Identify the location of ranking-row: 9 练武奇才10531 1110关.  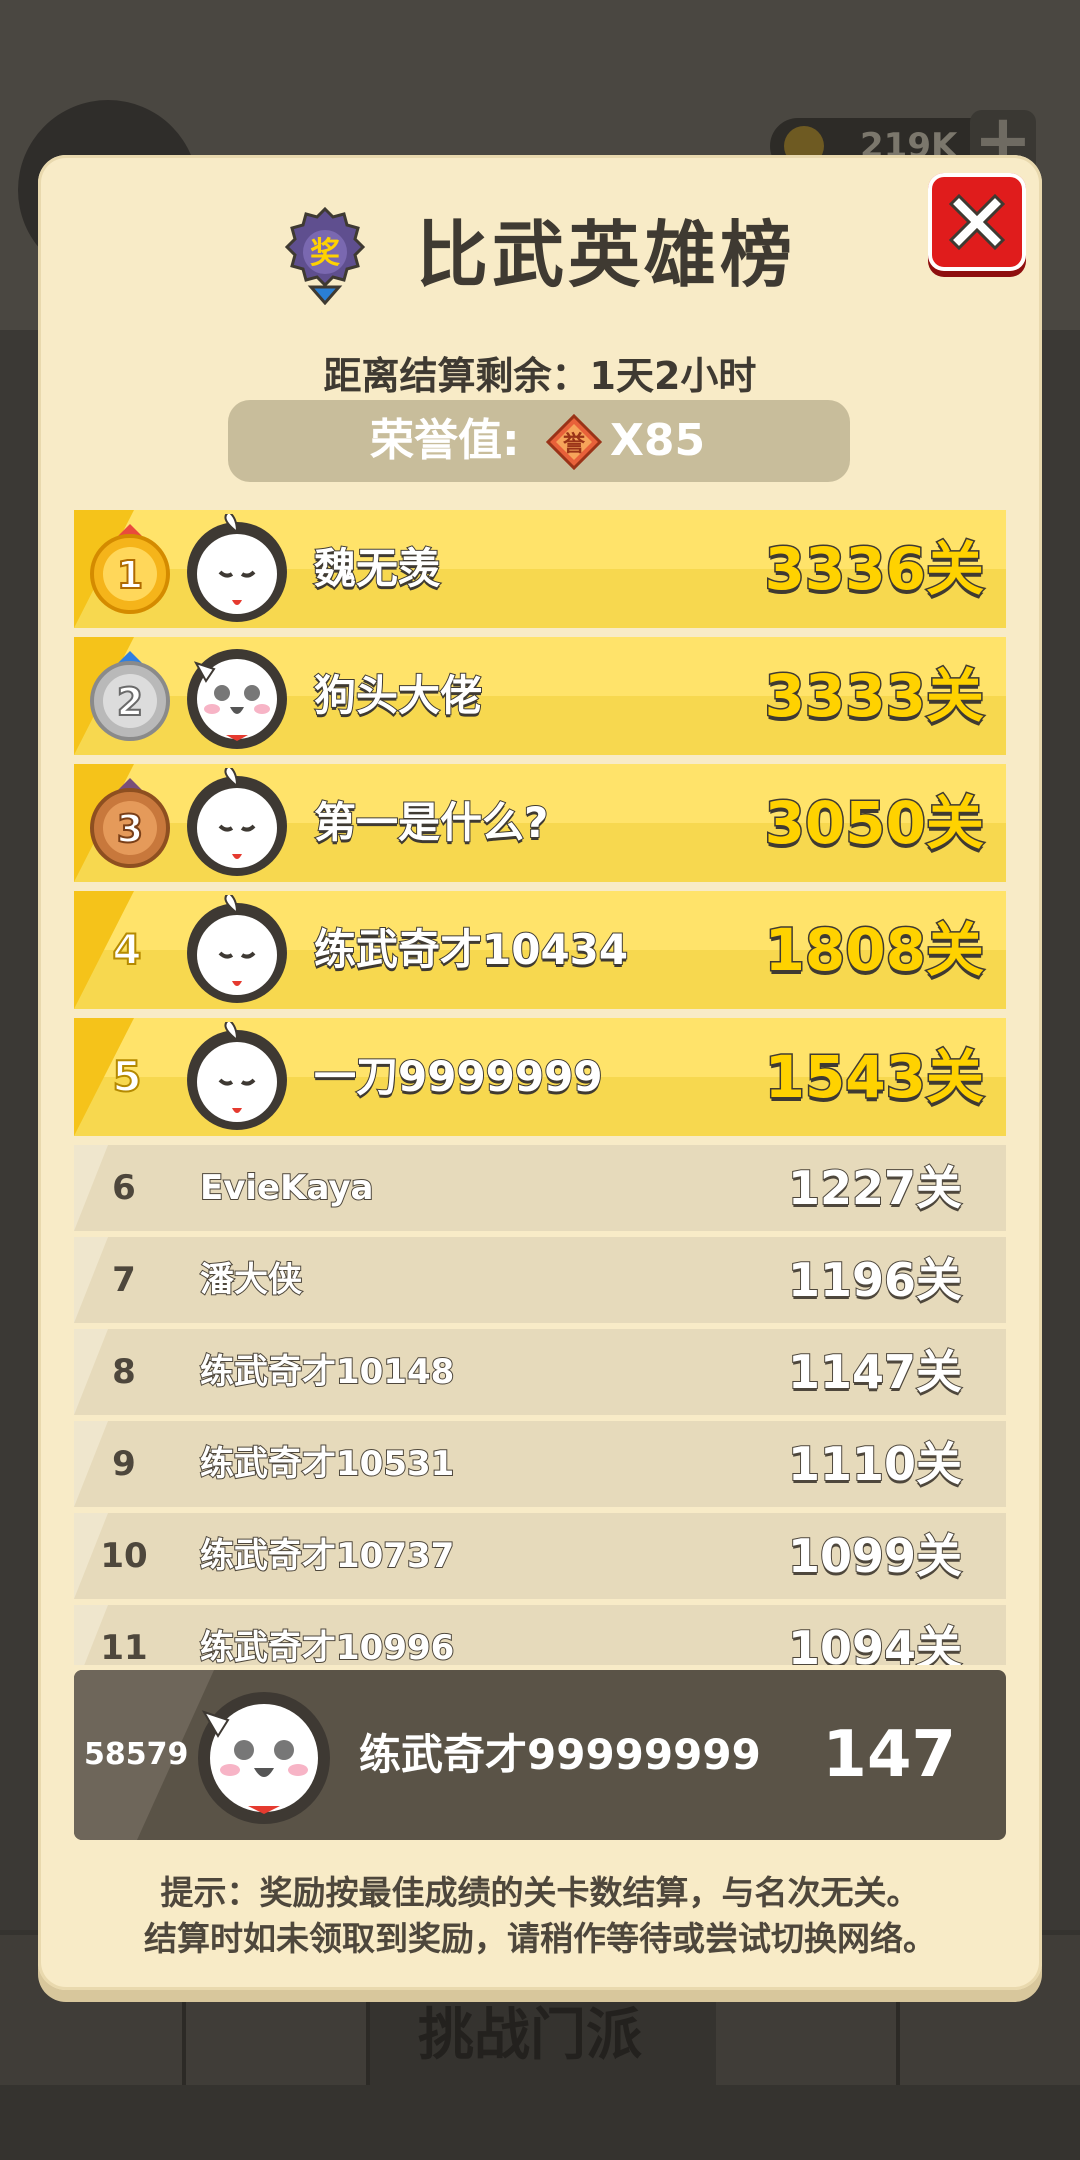
(540, 1464).